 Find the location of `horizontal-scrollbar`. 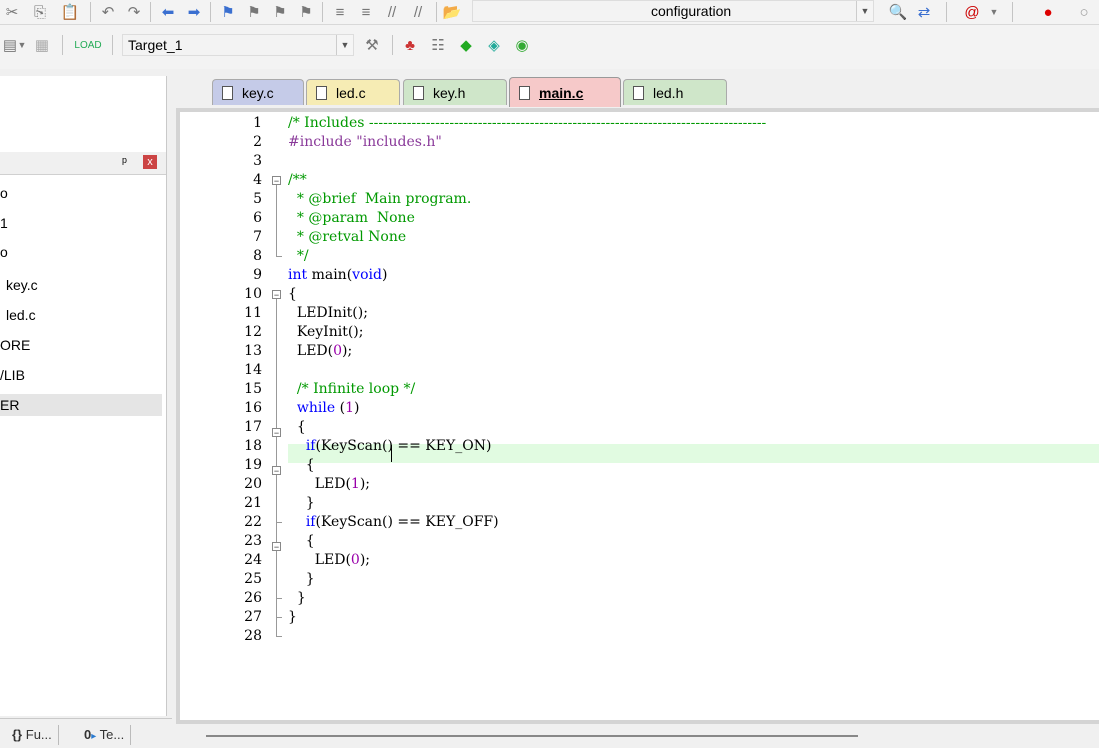

horizontal-scrollbar is located at coordinates (637, 735).